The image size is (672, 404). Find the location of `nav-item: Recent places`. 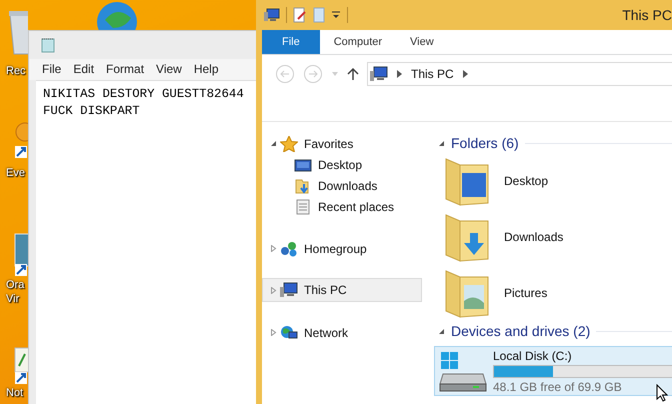

nav-item: Recent places is located at coordinates (342, 206).